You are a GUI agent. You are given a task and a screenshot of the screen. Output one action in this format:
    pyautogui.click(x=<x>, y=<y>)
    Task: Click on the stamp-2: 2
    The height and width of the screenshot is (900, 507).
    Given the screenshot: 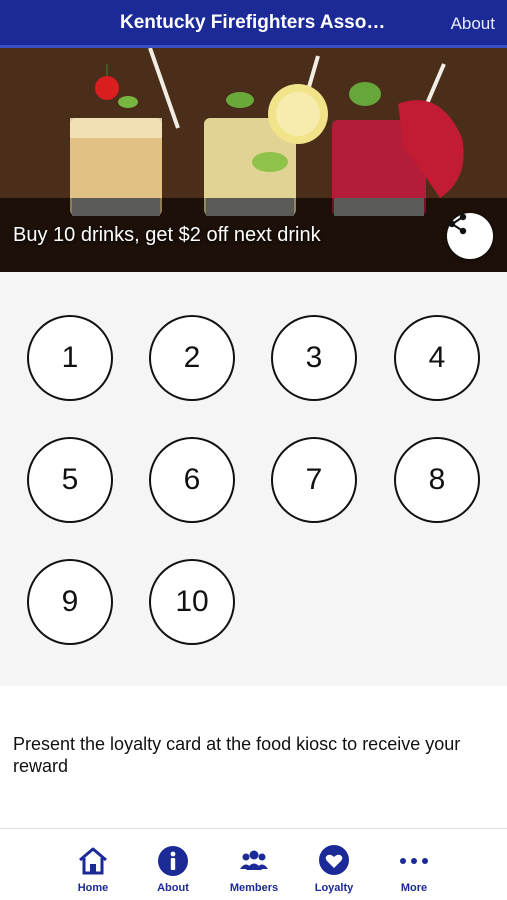 What is the action you would take?
    pyautogui.click(x=192, y=358)
    